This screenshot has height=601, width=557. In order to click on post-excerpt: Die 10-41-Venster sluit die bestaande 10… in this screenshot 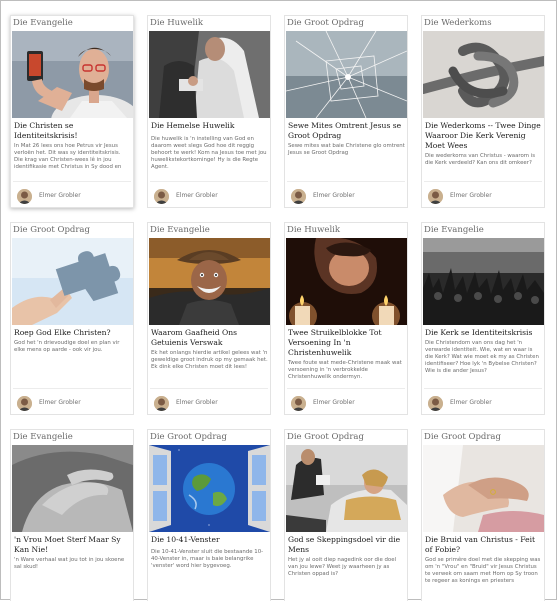, I will do `click(207, 559)`.